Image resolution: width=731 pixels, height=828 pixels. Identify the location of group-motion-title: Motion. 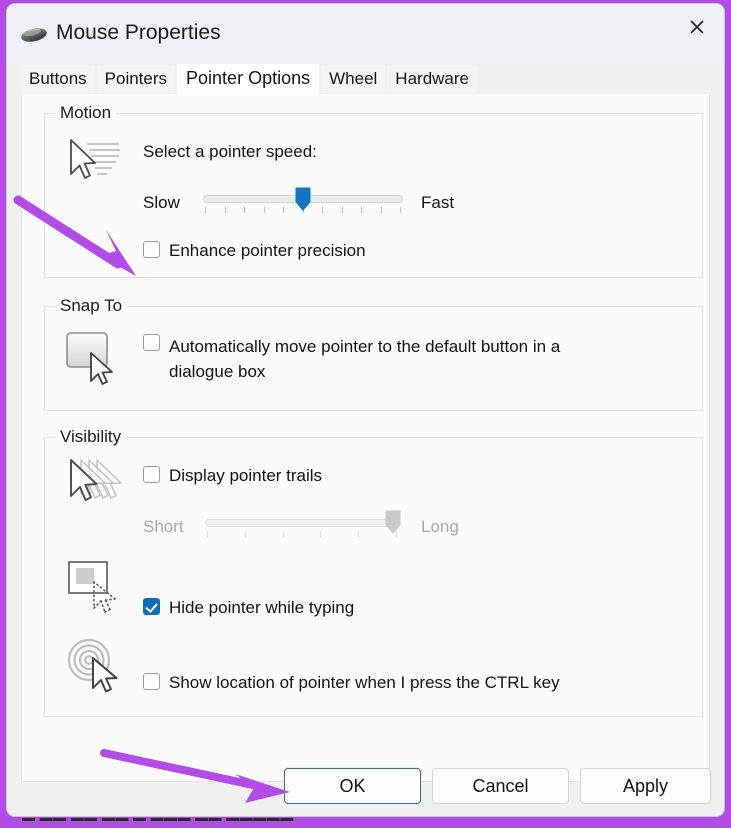
(86, 113).